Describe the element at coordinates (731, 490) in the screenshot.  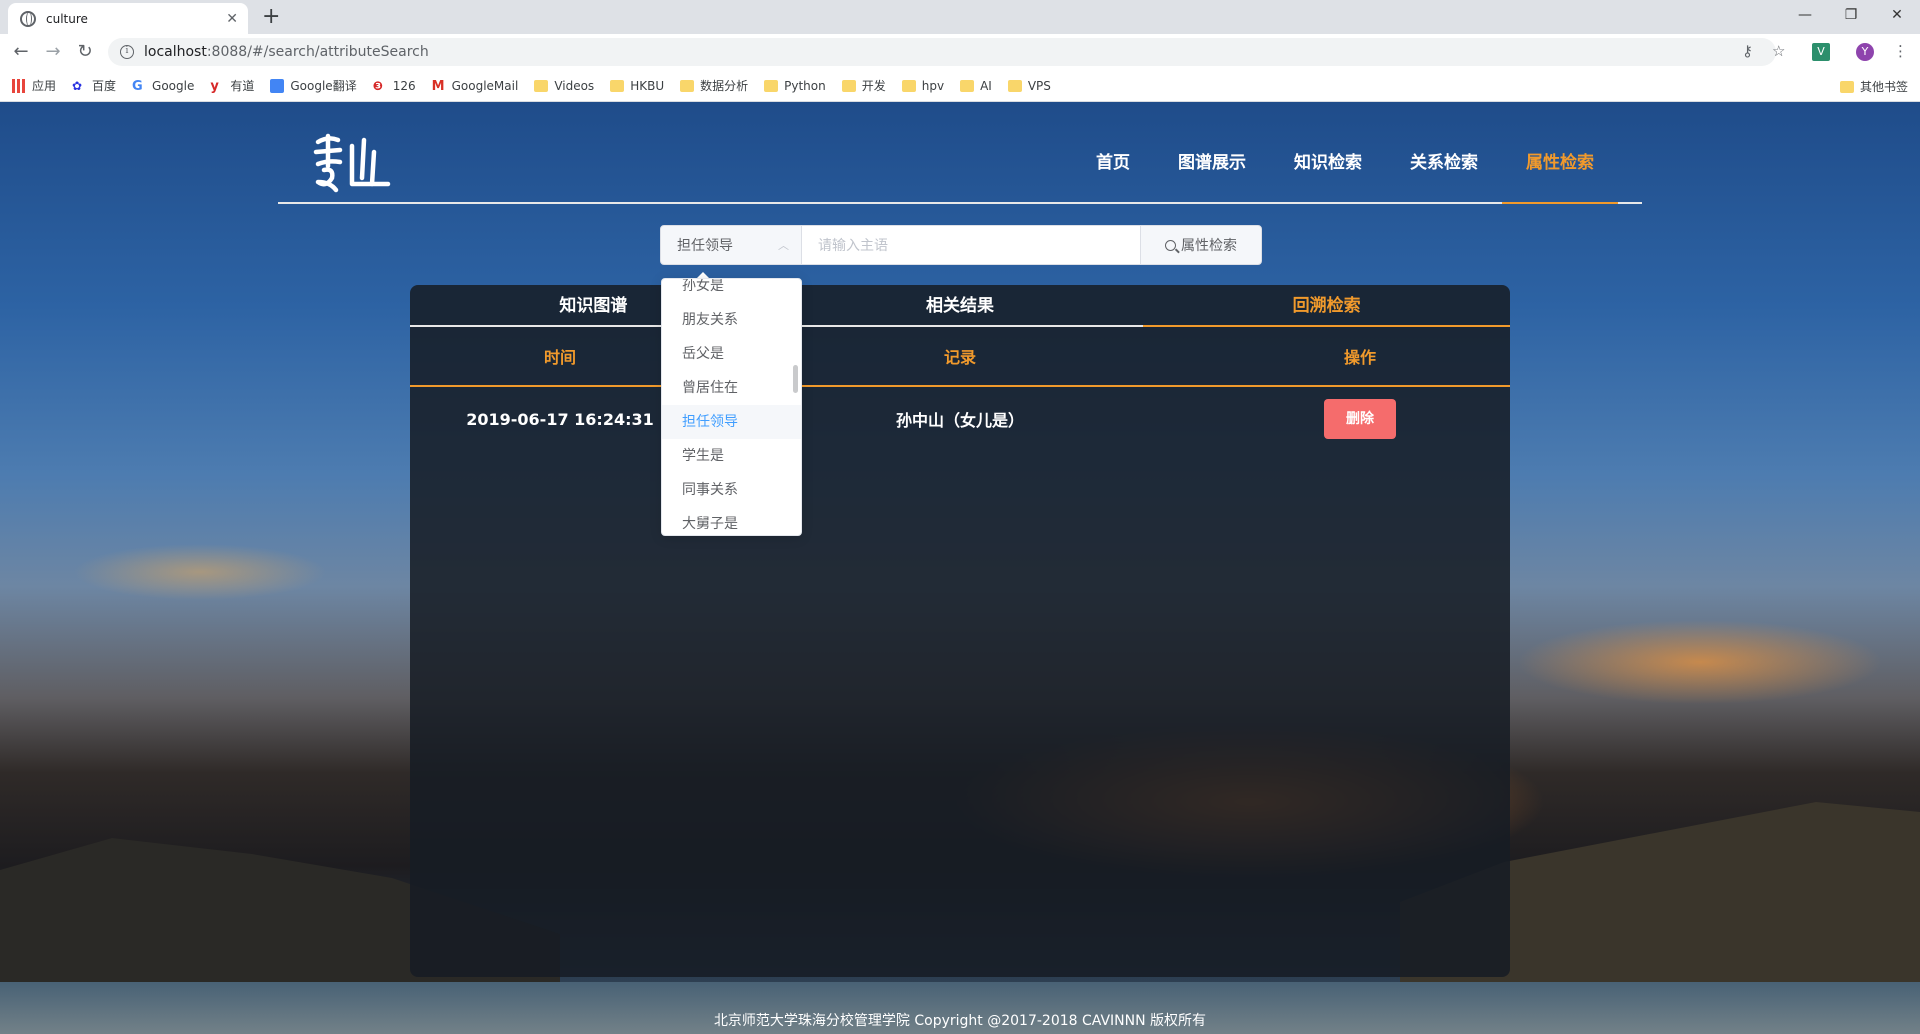
I see `dropdown-option: 同事关系` at that location.